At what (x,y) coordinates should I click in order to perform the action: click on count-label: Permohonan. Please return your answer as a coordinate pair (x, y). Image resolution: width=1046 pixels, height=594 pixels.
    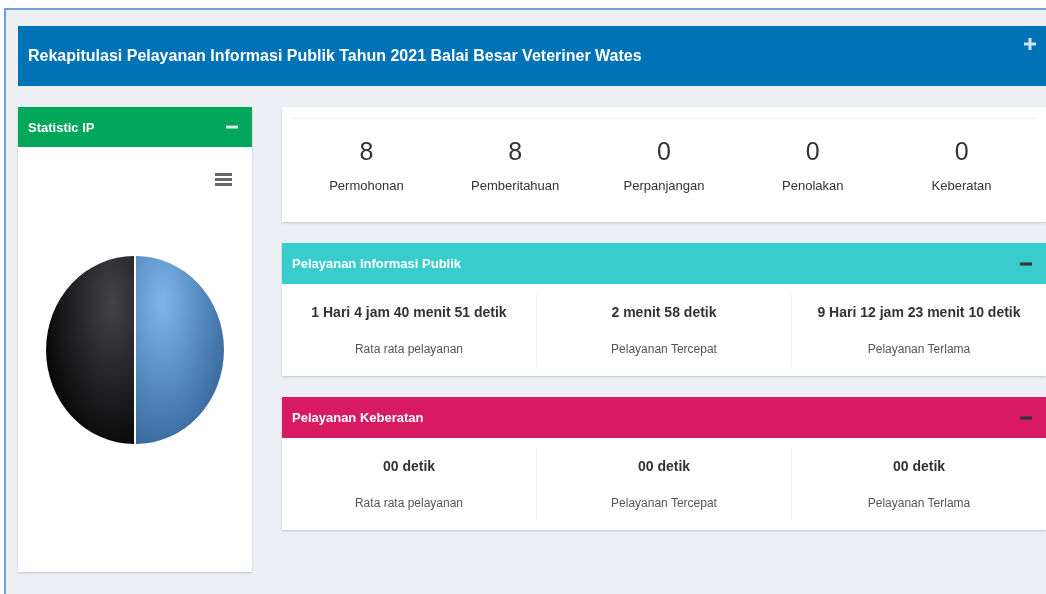
    Looking at the image, I should click on (366, 185).